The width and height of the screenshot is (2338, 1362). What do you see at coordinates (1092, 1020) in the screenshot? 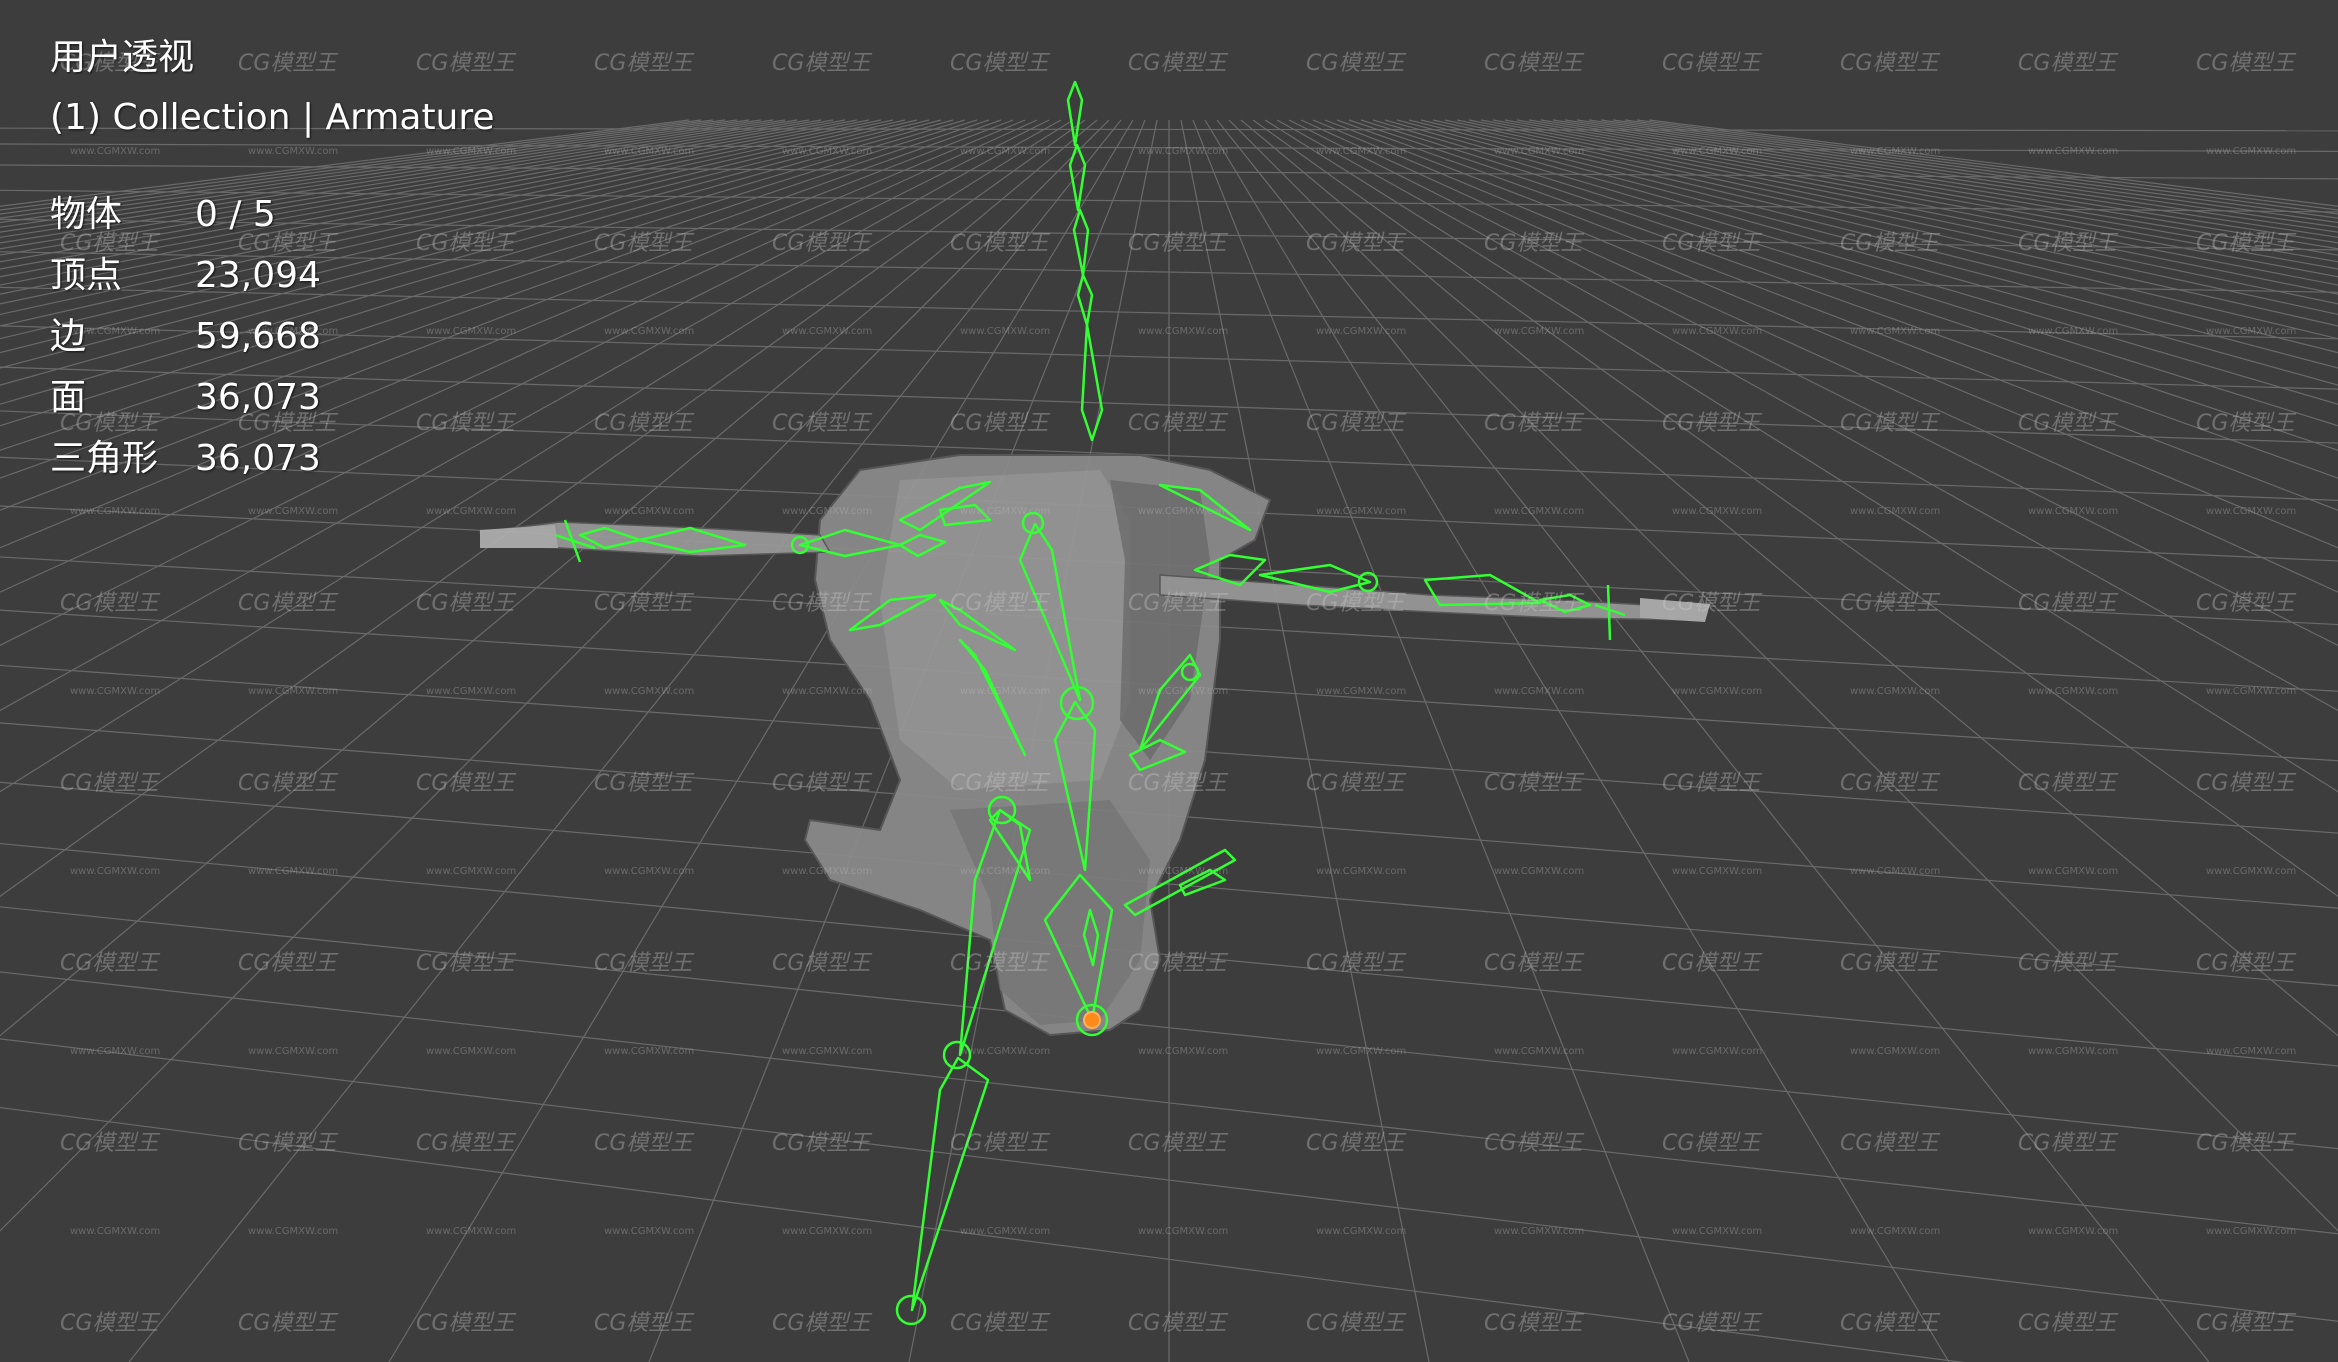
I see `active-bone-joint` at bounding box center [1092, 1020].